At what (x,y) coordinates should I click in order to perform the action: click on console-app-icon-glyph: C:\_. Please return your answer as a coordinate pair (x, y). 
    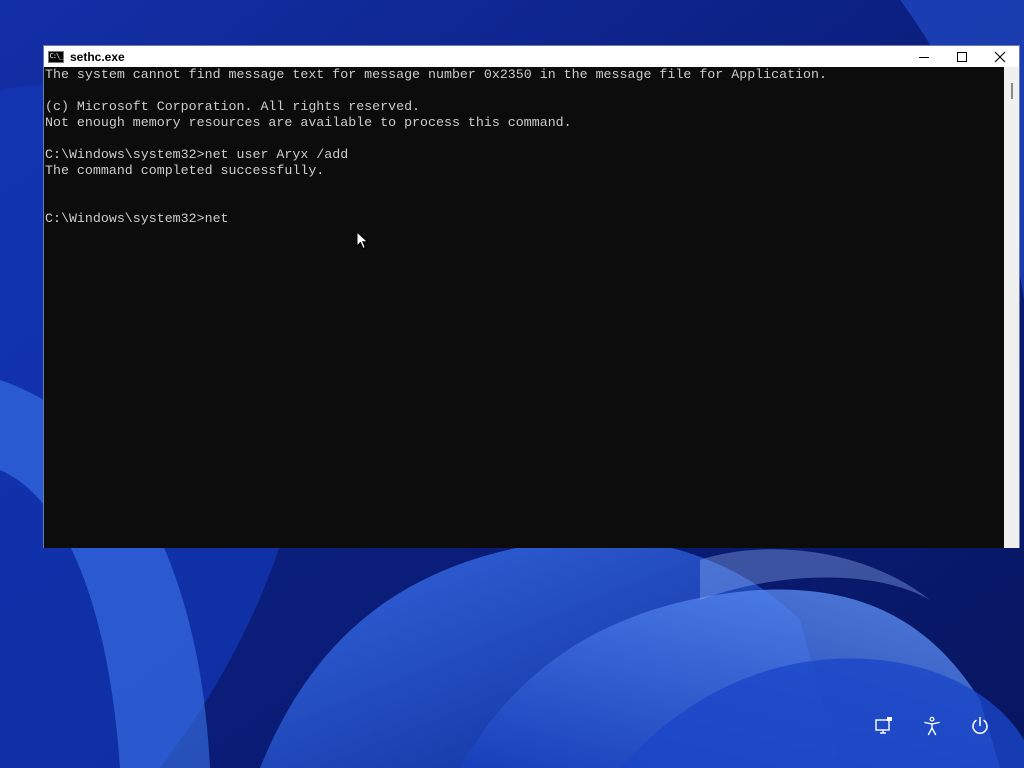
    Looking at the image, I should click on (56, 56).